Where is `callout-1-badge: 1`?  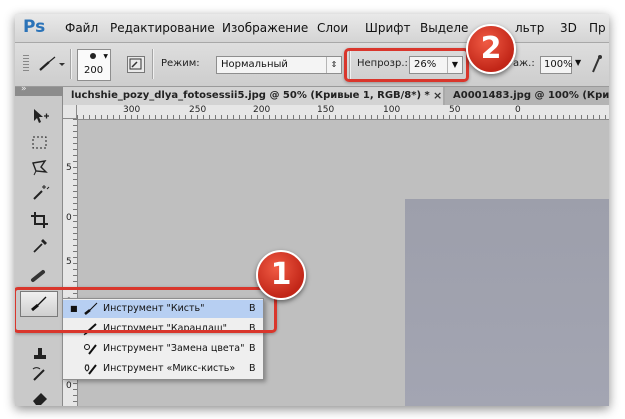
callout-1-badge: 1 is located at coordinates (281, 275).